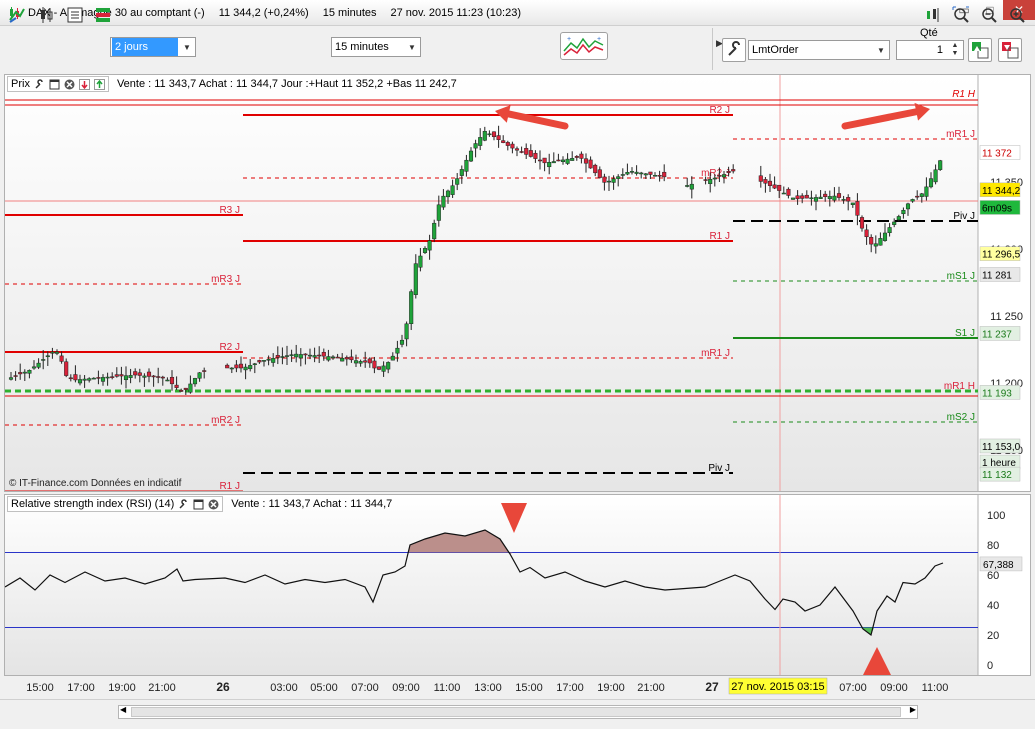  What do you see at coordinates (853, 688) in the screenshot?
I see `time-axis-tick: 07:00` at bounding box center [853, 688].